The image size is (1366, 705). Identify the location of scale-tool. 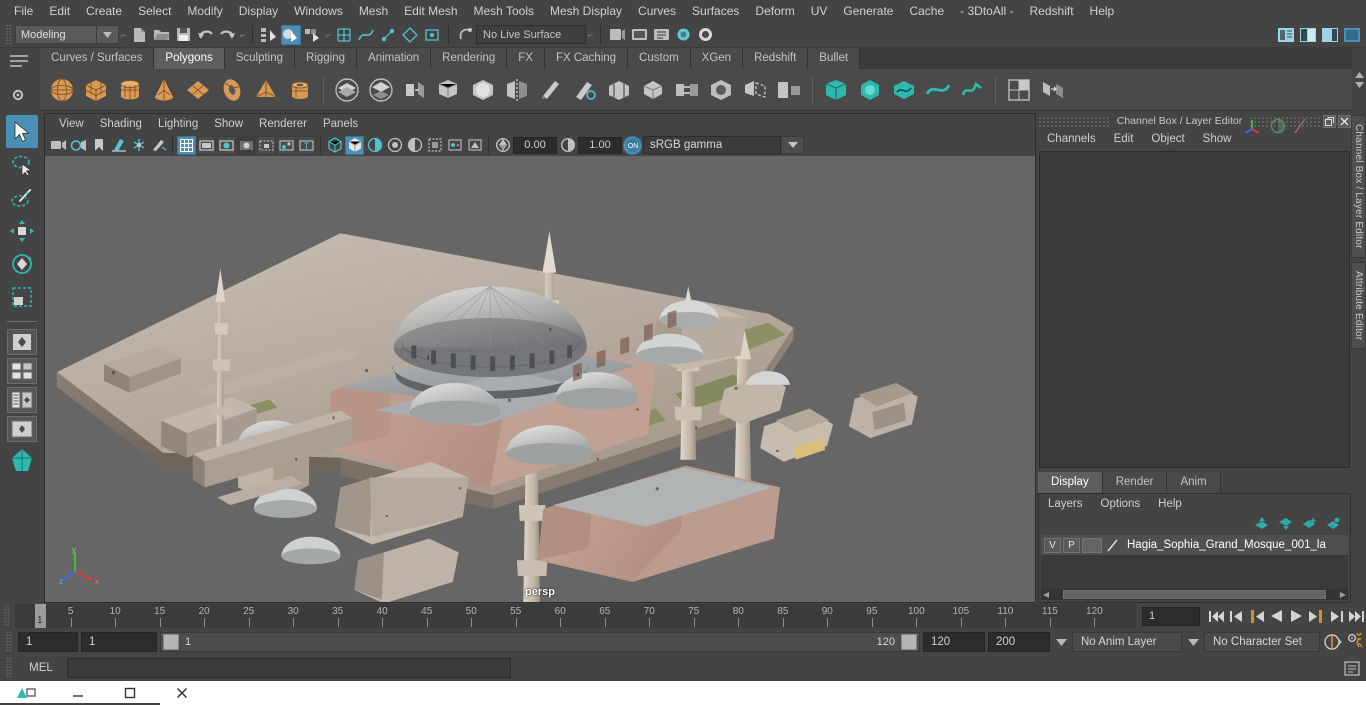
(22, 296).